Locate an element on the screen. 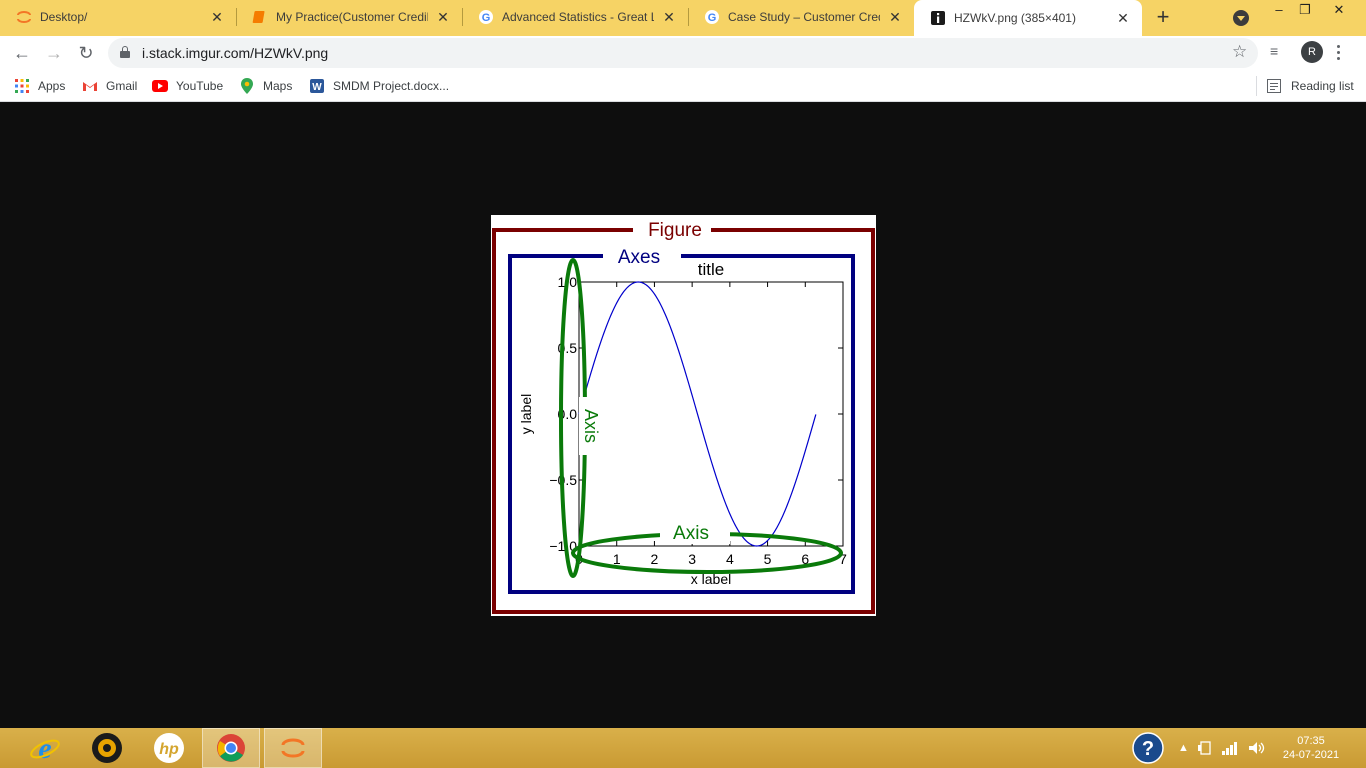 The image size is (1366, 768). reading-list-icon is located at coordinates (1275, 86).